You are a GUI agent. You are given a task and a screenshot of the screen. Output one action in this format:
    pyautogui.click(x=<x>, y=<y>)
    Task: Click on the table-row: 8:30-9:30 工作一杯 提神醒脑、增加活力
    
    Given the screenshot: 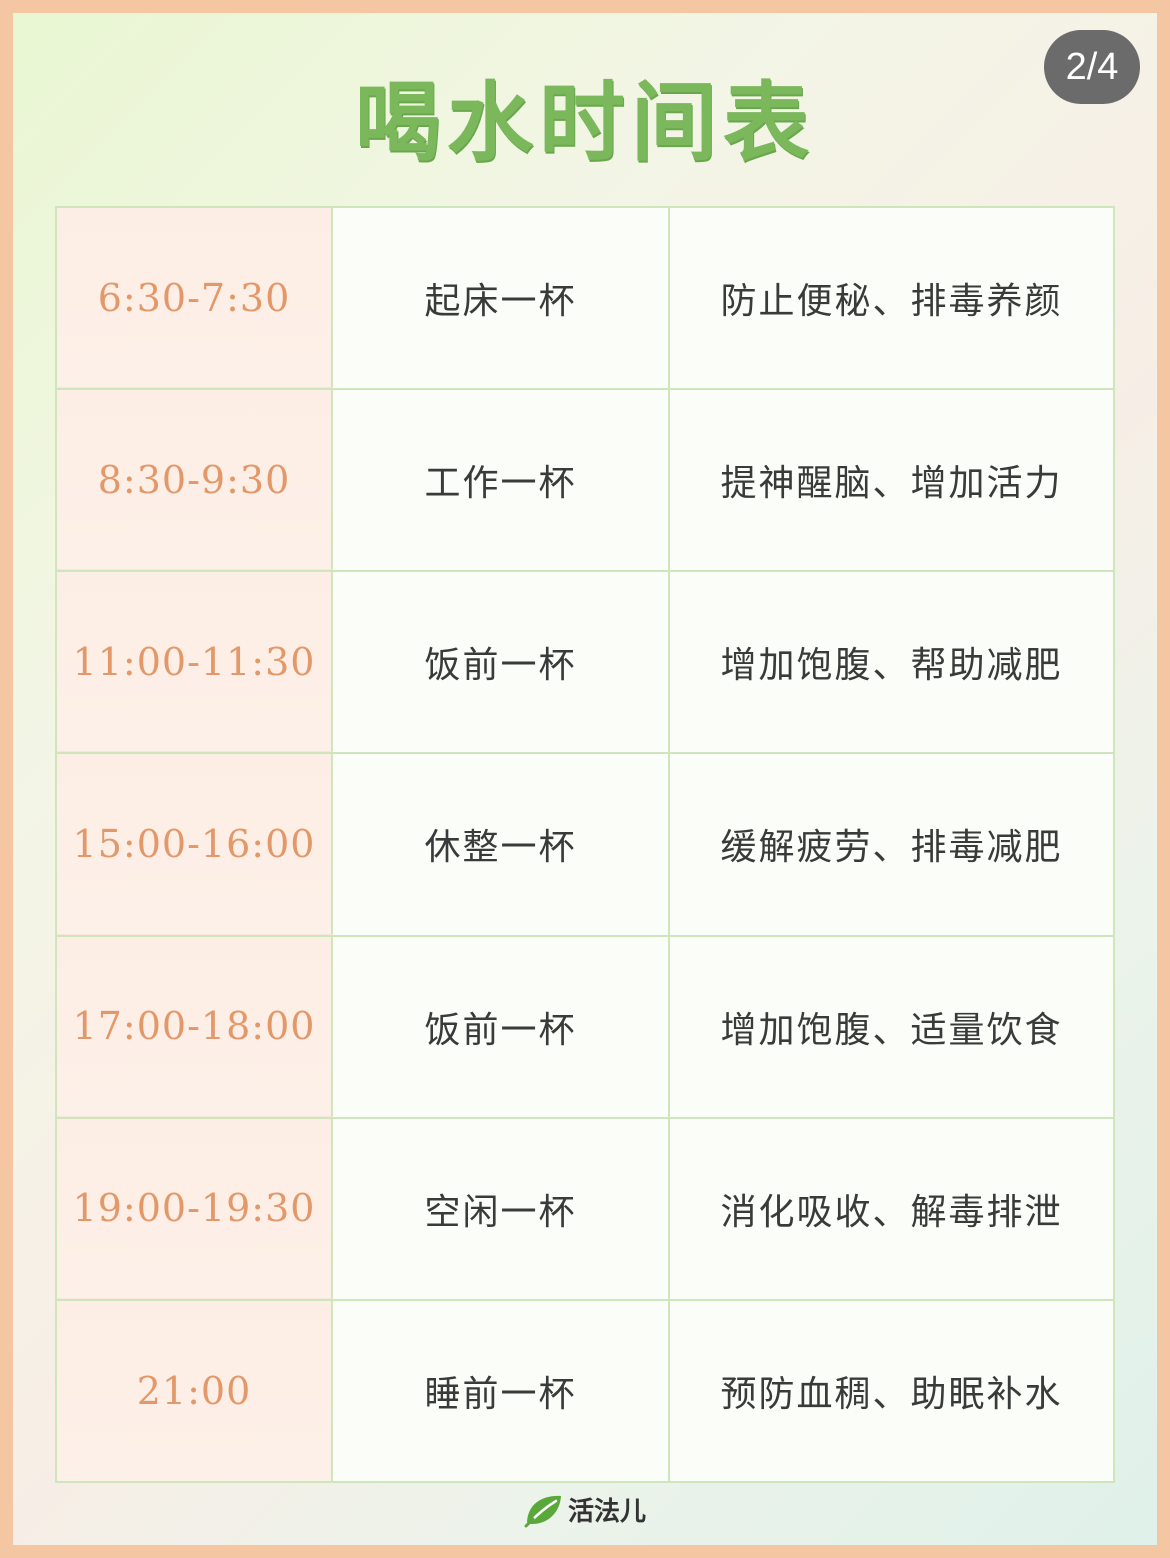 What is the action you would take?
    pyautogui.click(x=585, y=481)
    